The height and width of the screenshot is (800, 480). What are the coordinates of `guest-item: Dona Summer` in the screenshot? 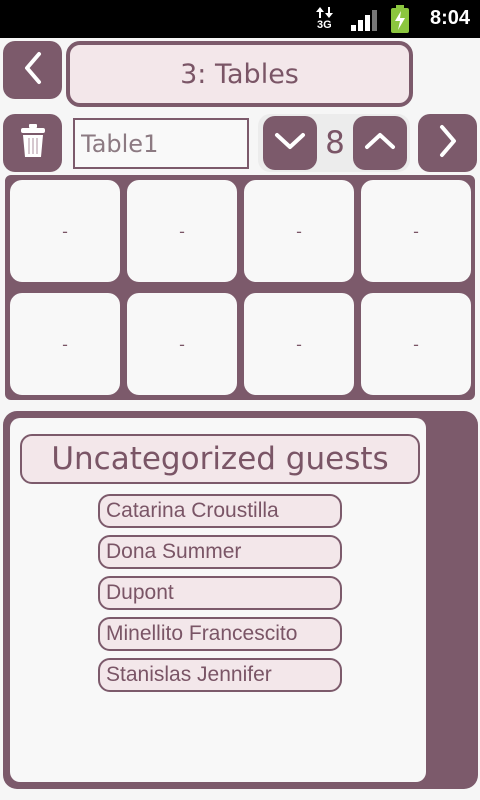 It's located at (220, 552).